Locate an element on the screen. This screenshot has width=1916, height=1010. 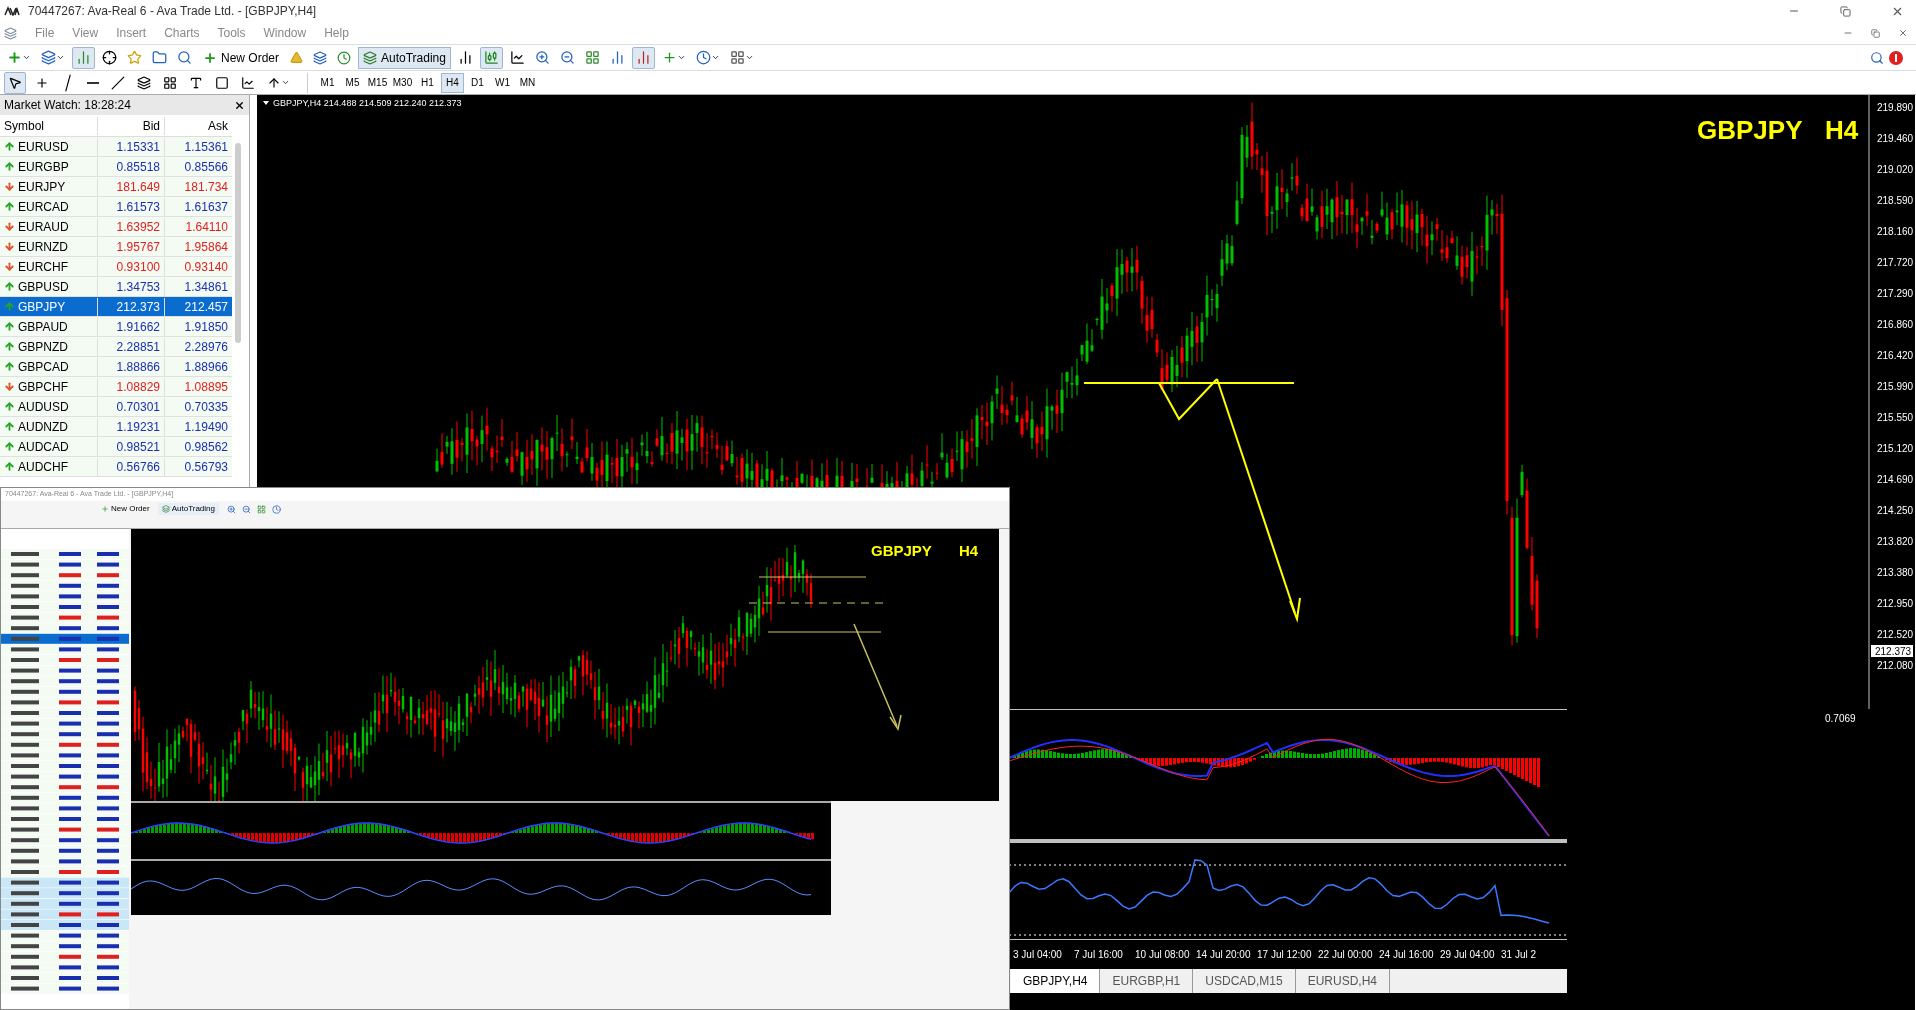
ask-cell-text: 1.08895 is located at coordinates (206, 387).